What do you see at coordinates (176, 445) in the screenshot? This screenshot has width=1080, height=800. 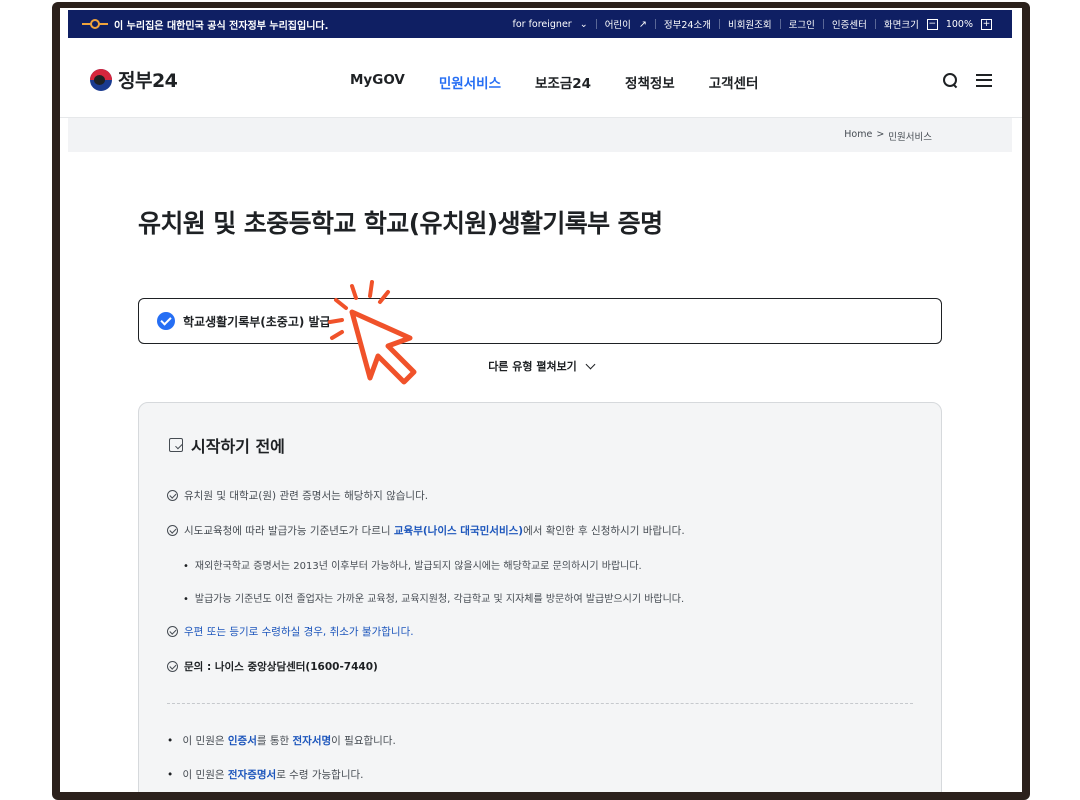 I see `checklist-icon` at bounding box center [176, 445].